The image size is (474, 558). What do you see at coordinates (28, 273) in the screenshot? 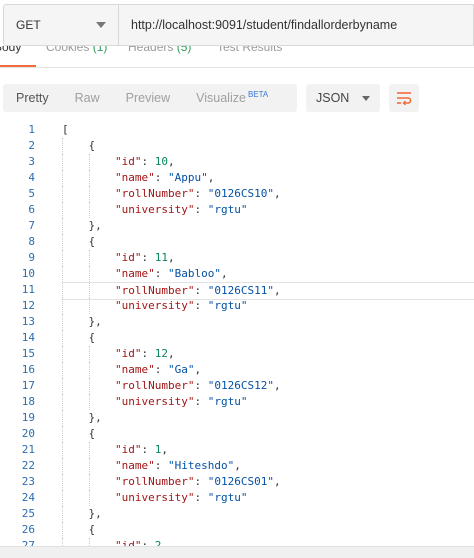
I see `line-number: 10` at bounding box center [28, 273].